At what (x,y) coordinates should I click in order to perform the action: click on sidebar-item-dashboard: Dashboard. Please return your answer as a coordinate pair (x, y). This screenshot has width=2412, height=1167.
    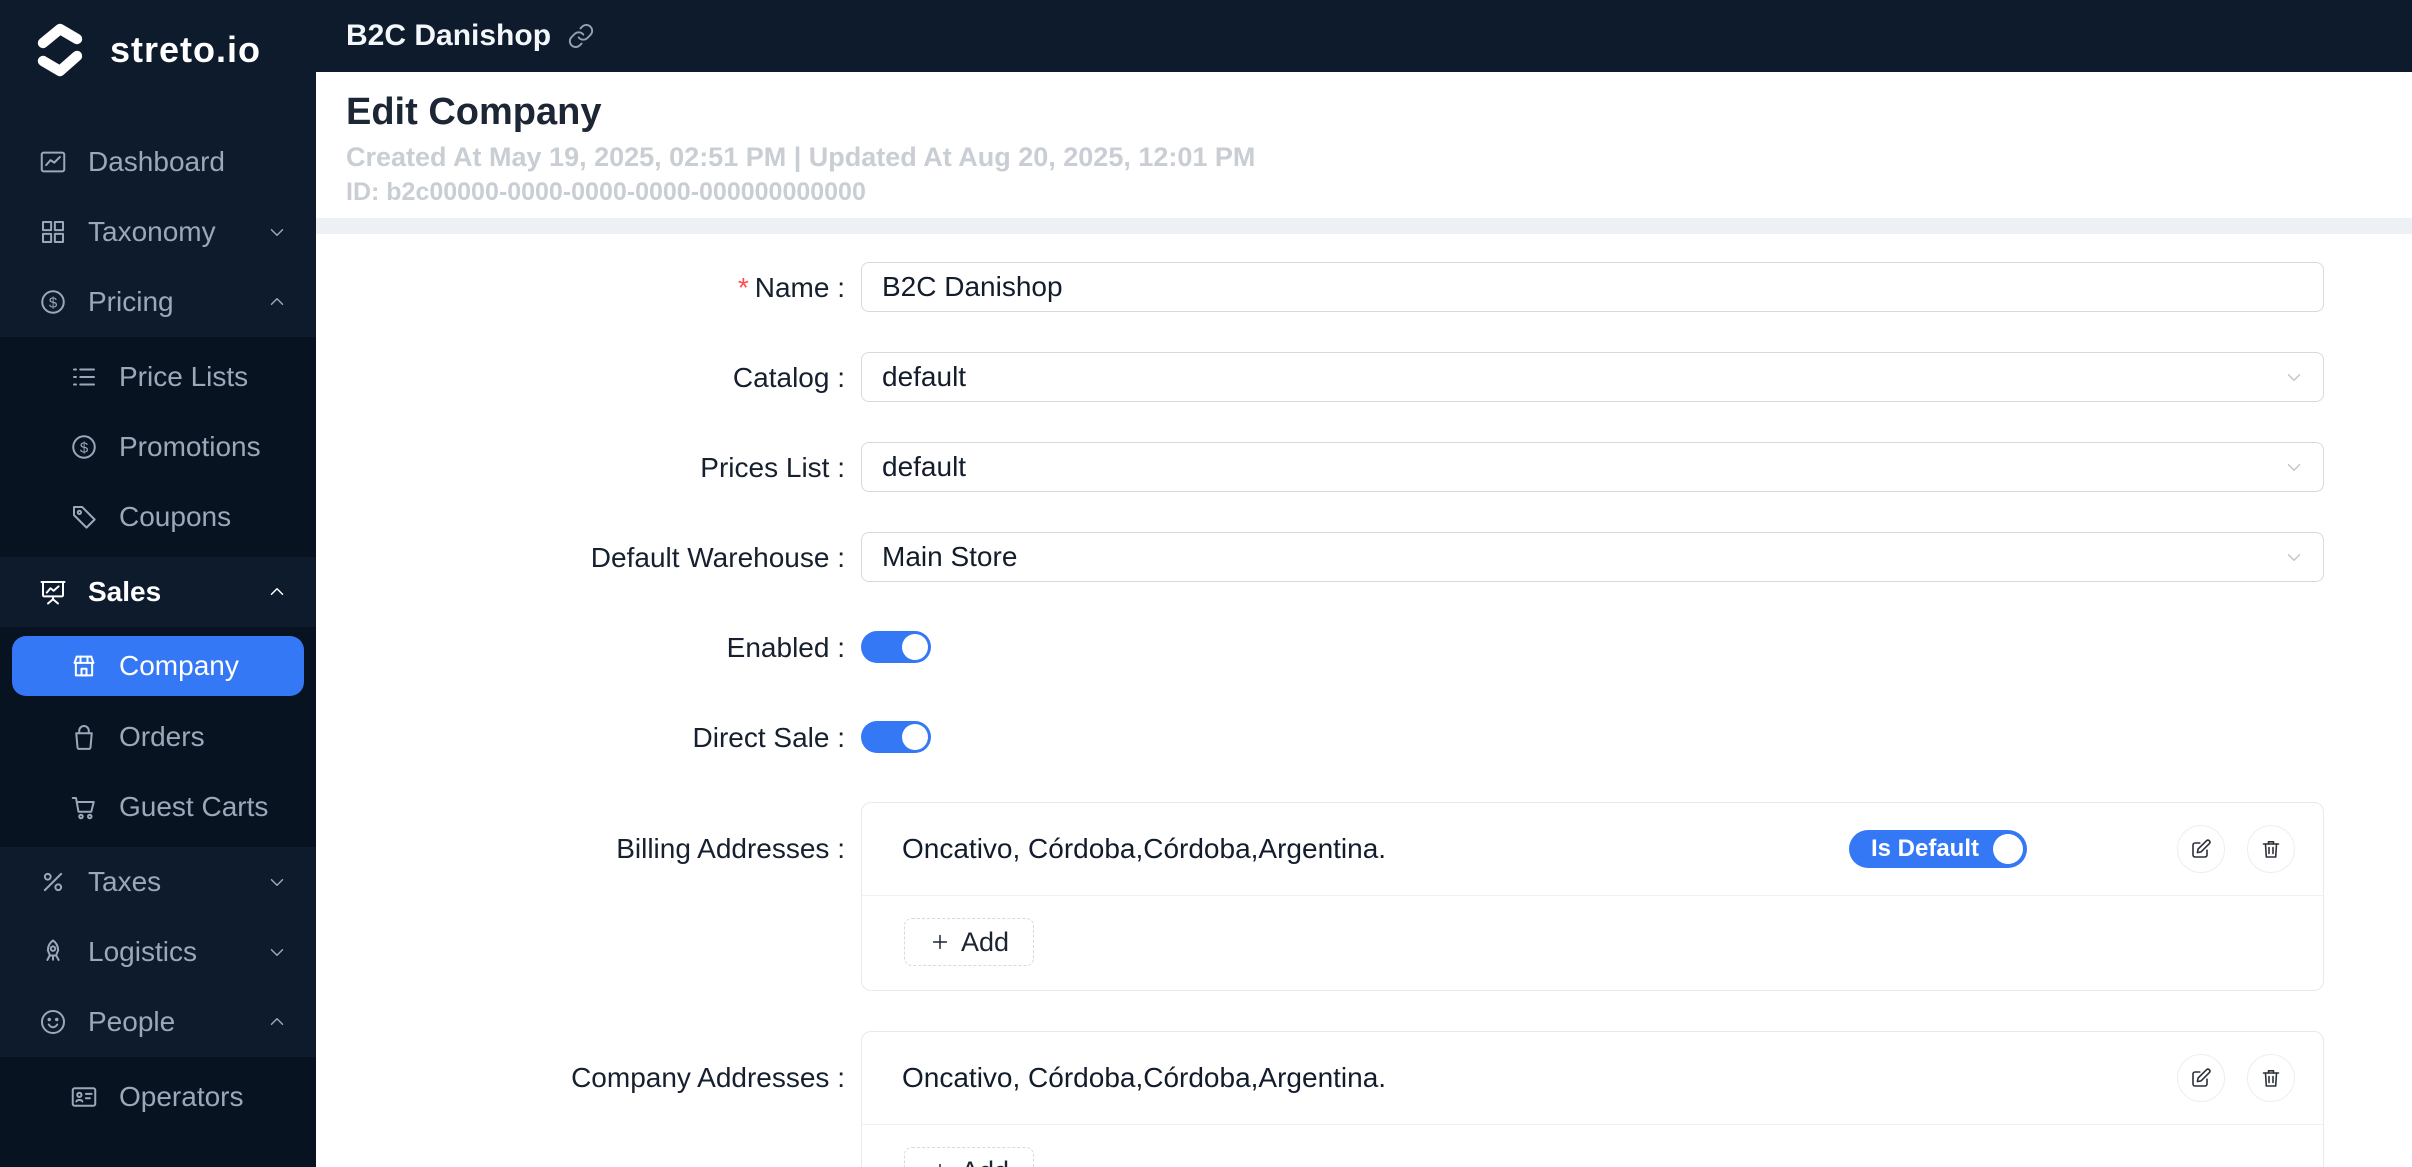
    Looking at the image, I should click on (158, 162).